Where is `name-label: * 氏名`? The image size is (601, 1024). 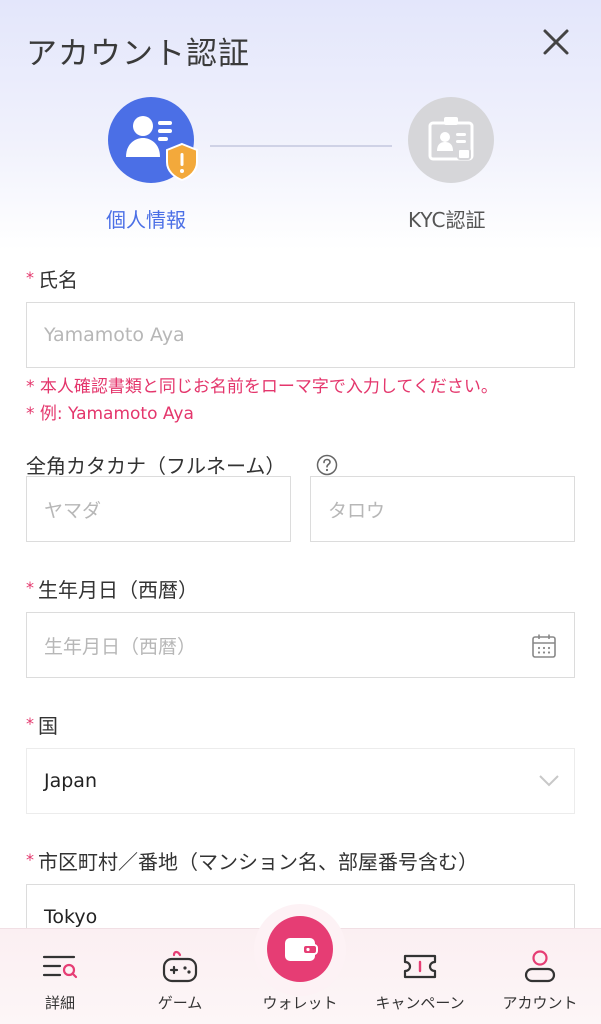
name-label: * 氏名 is located at coordinates (52, 278).